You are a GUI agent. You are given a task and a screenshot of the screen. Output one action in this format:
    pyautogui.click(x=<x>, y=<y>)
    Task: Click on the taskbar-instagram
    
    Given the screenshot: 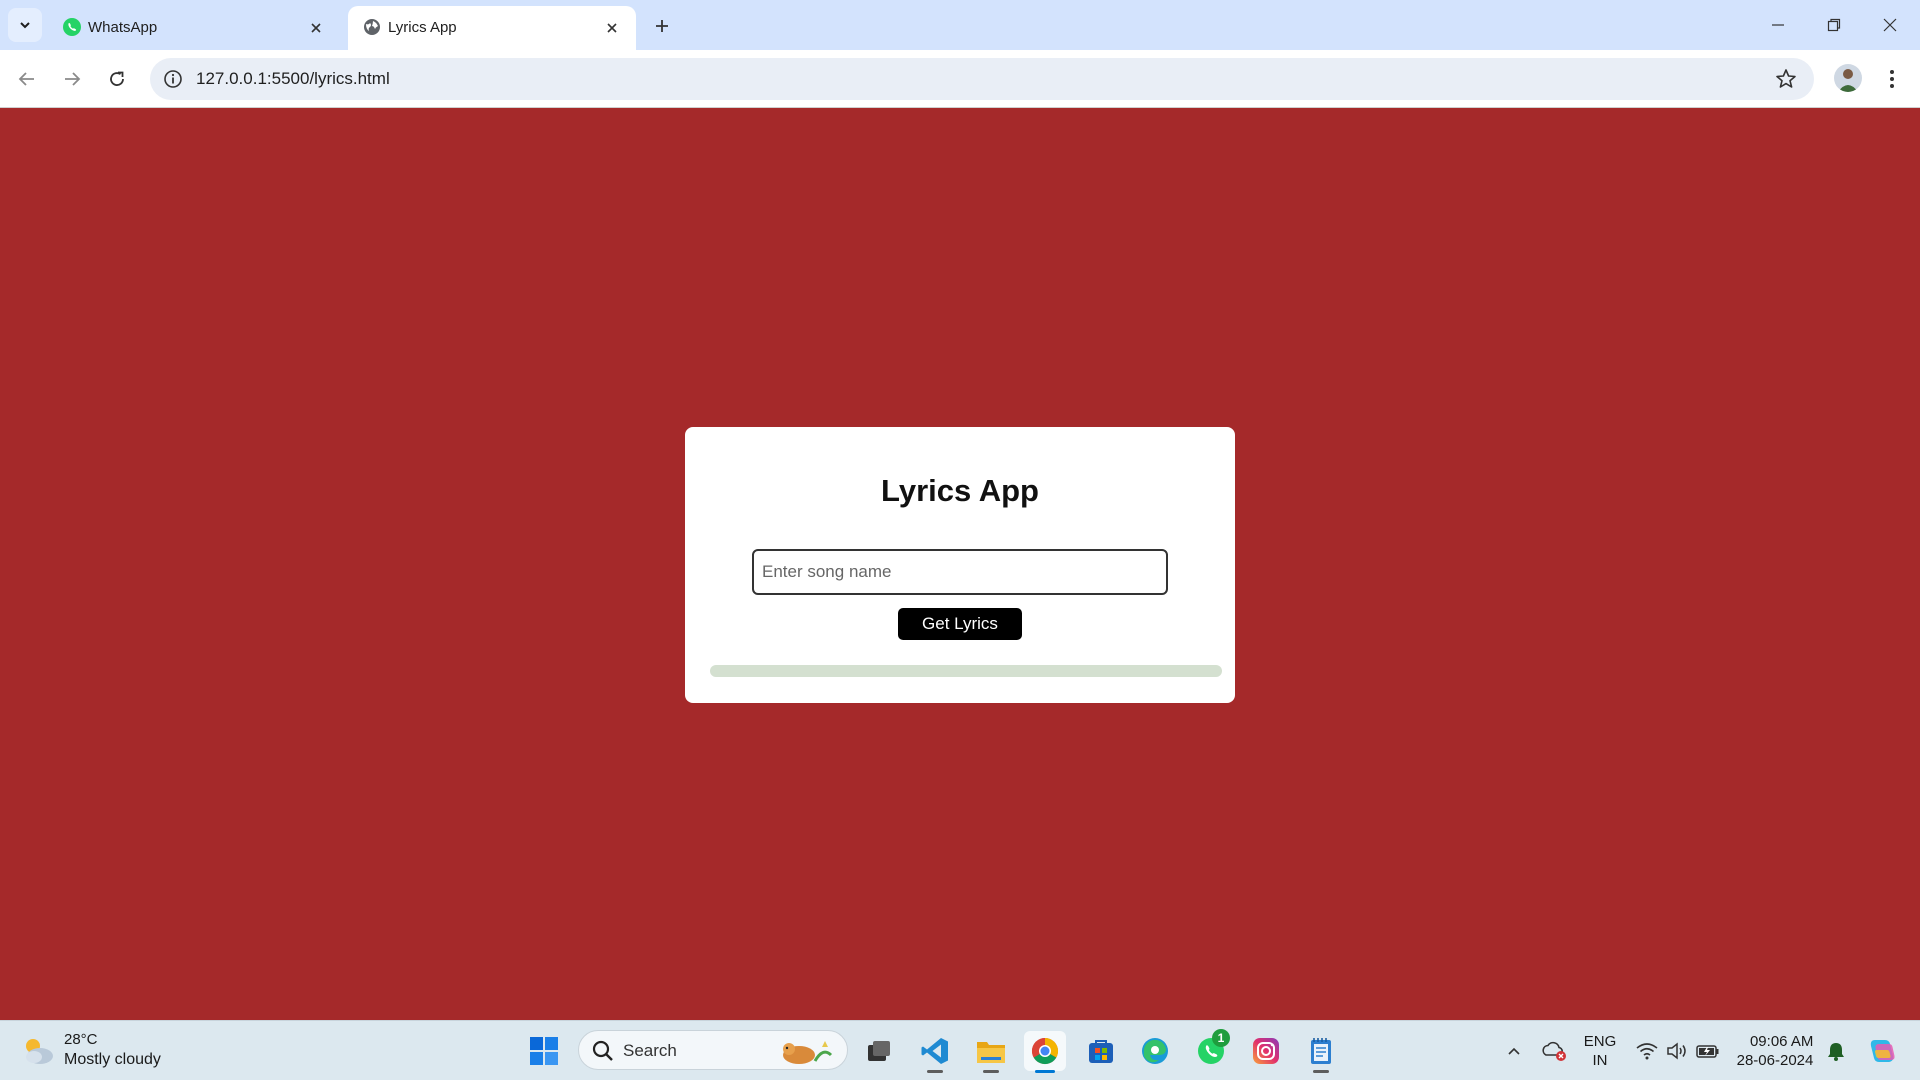 What is the action you would take?
    pyautogui.click(x=1266, y=1051)
    